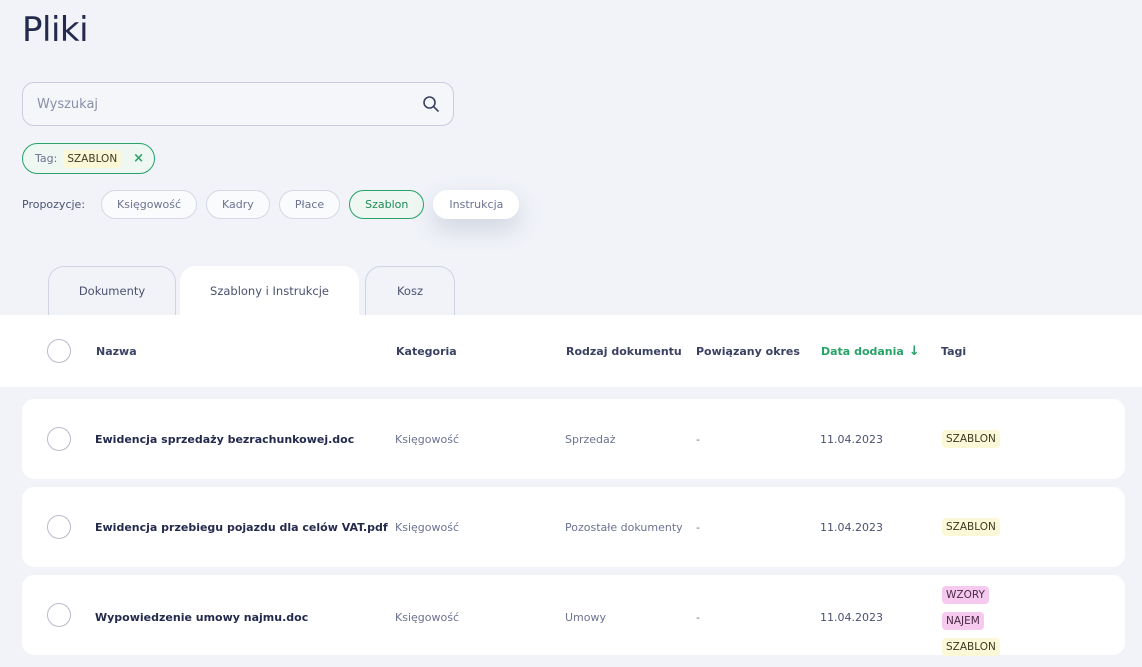 This screenshot has height=667, width=1142. I want to click on select-all-checkbox, so click(59, 351).